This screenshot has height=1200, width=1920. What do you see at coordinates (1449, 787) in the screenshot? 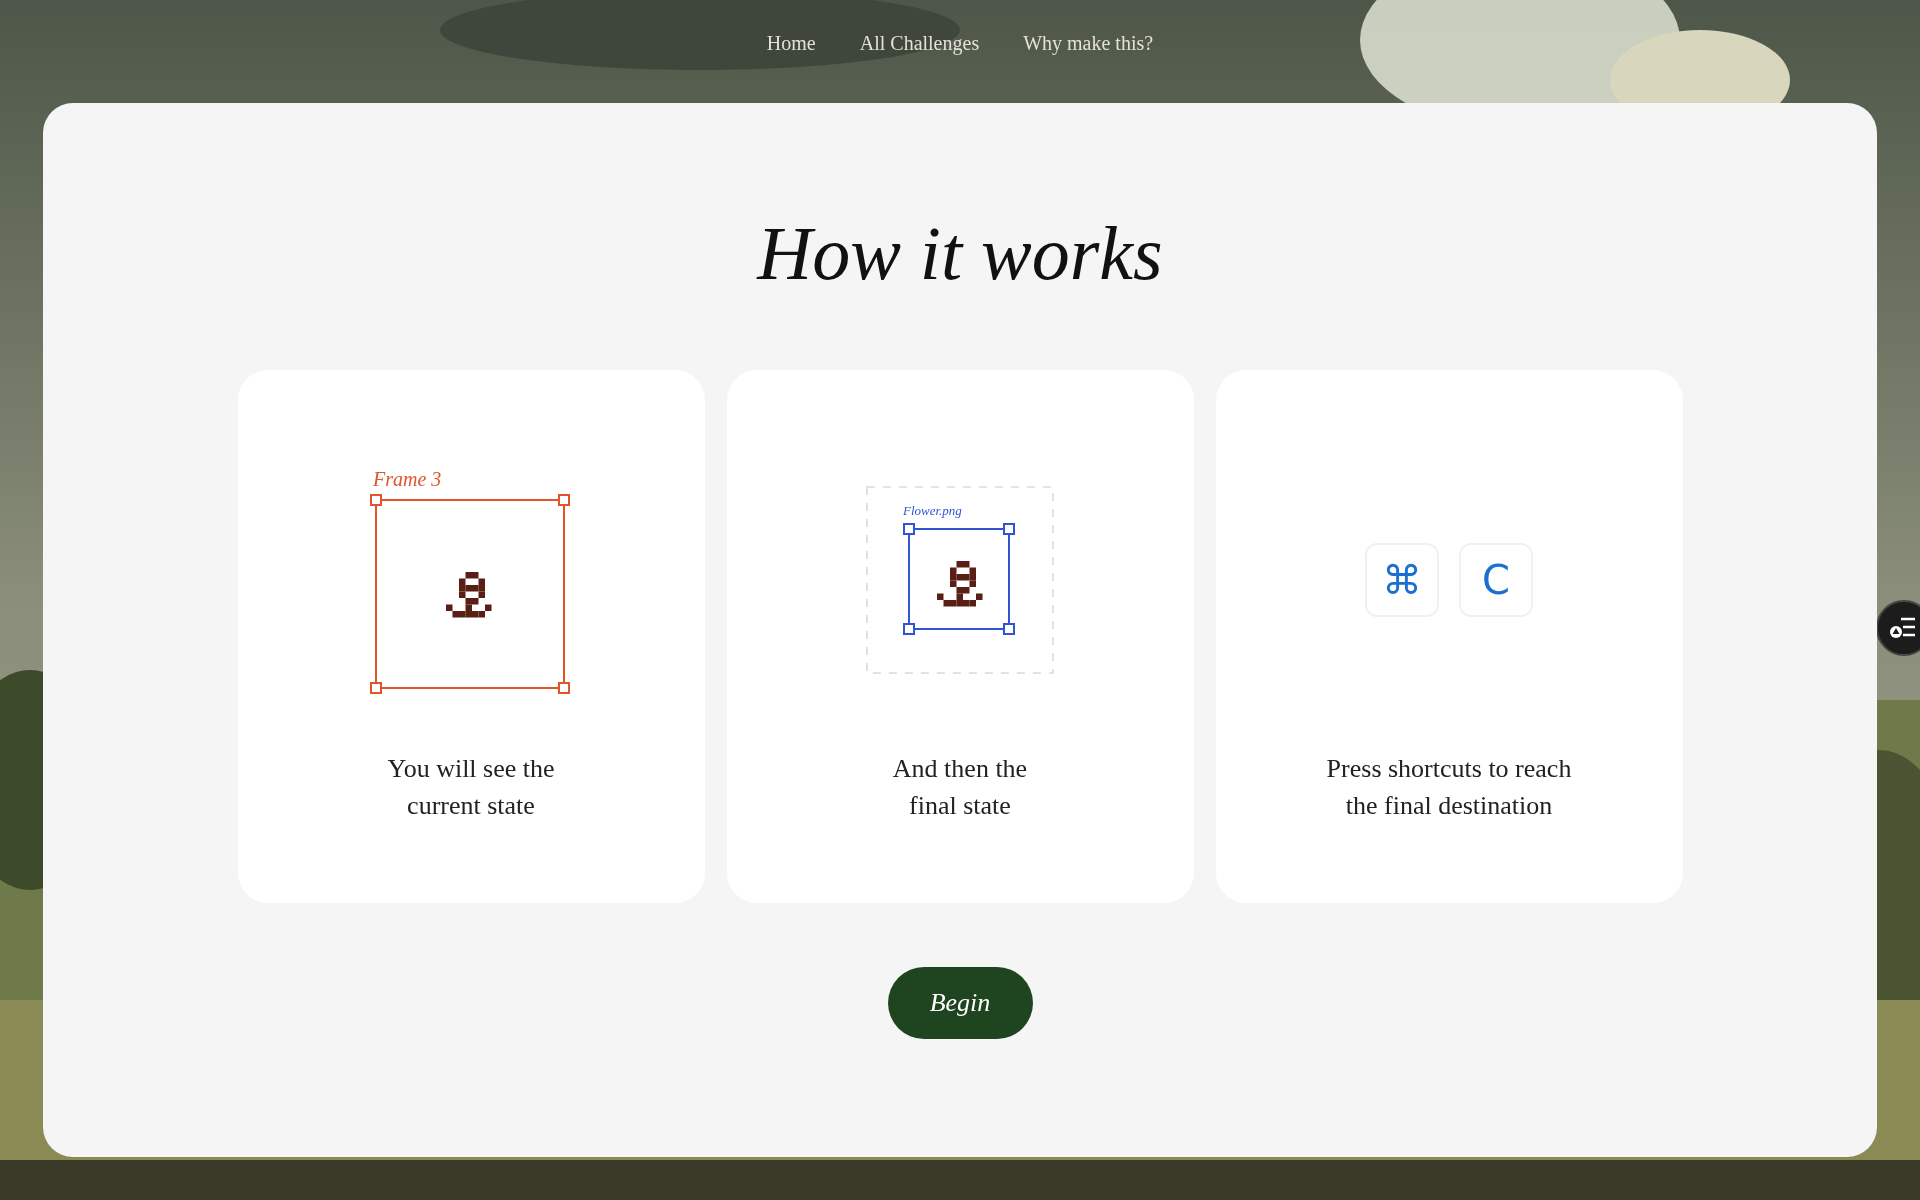
I see `step-caption: Press shortcuts to reach the final destination` at bounding box center [1449, 787].